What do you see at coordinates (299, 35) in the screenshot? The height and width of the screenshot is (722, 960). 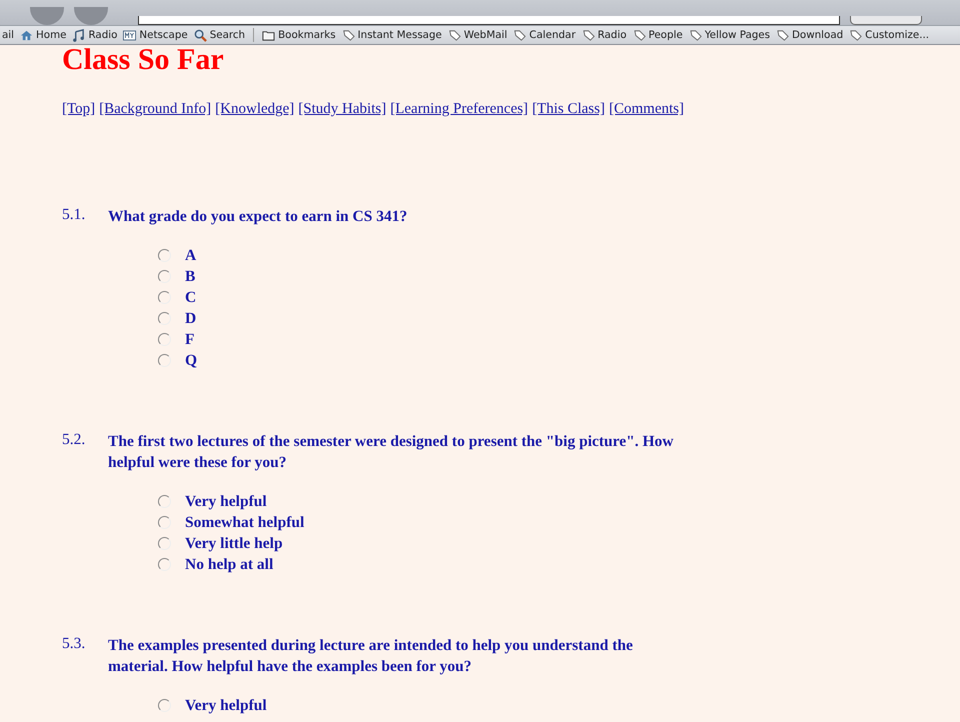 I see `bookmark-link: Bookmarks` at bounding box center [299, 35].